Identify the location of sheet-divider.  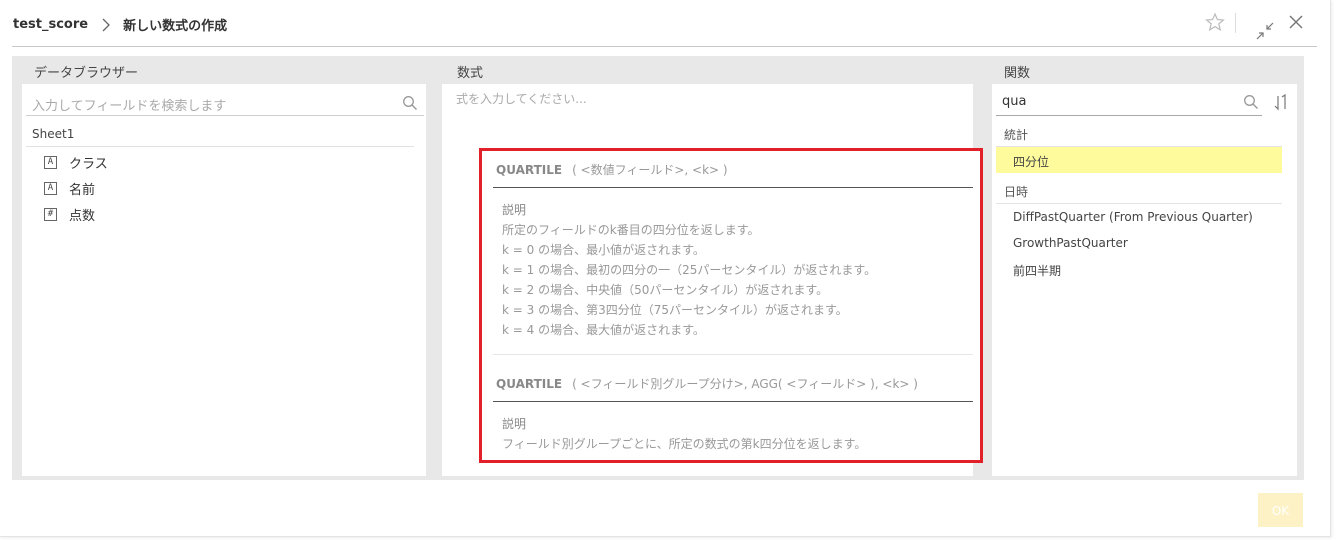
(220, 146).